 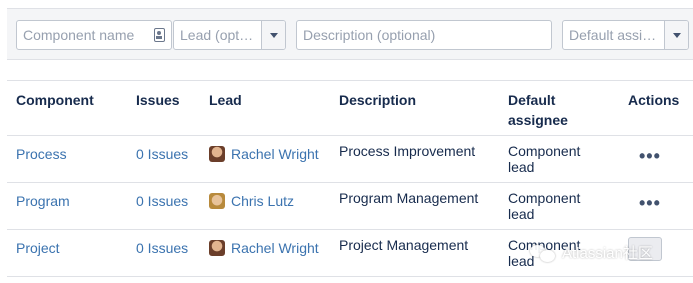 I want to click on description-input: Description (optional), so click(x=424, y=35).